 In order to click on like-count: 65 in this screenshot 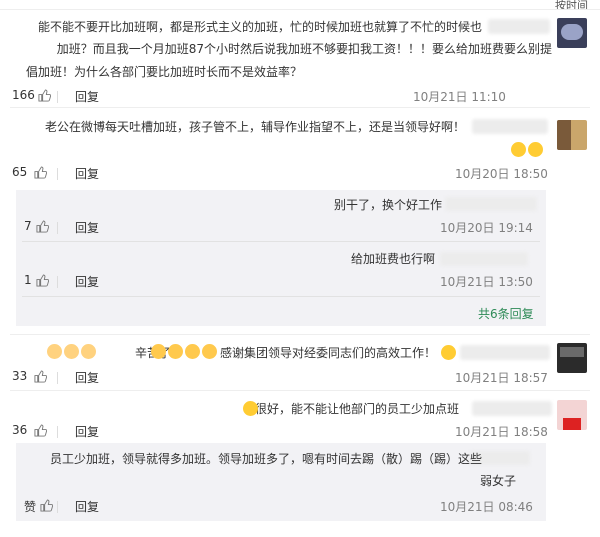, I will do `click(19, 172)`.